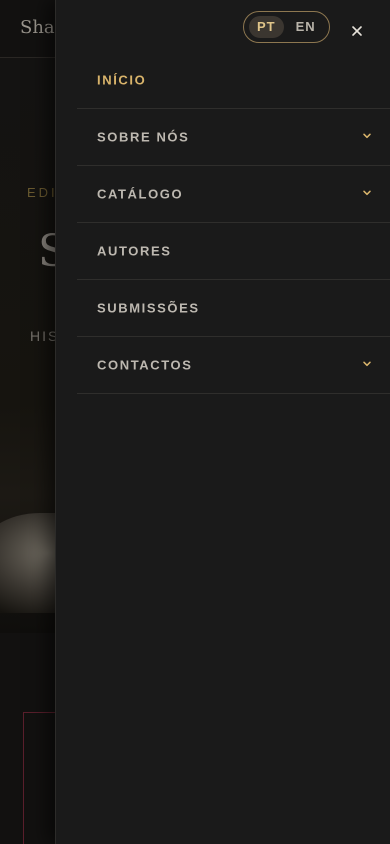 This screenshot has height=844, width=390. What do you see at coordinates (233, 308) in the screenshot?
I see `menu-item-submissoes: SUBMISSÕES` at bounding box center [233, 308].